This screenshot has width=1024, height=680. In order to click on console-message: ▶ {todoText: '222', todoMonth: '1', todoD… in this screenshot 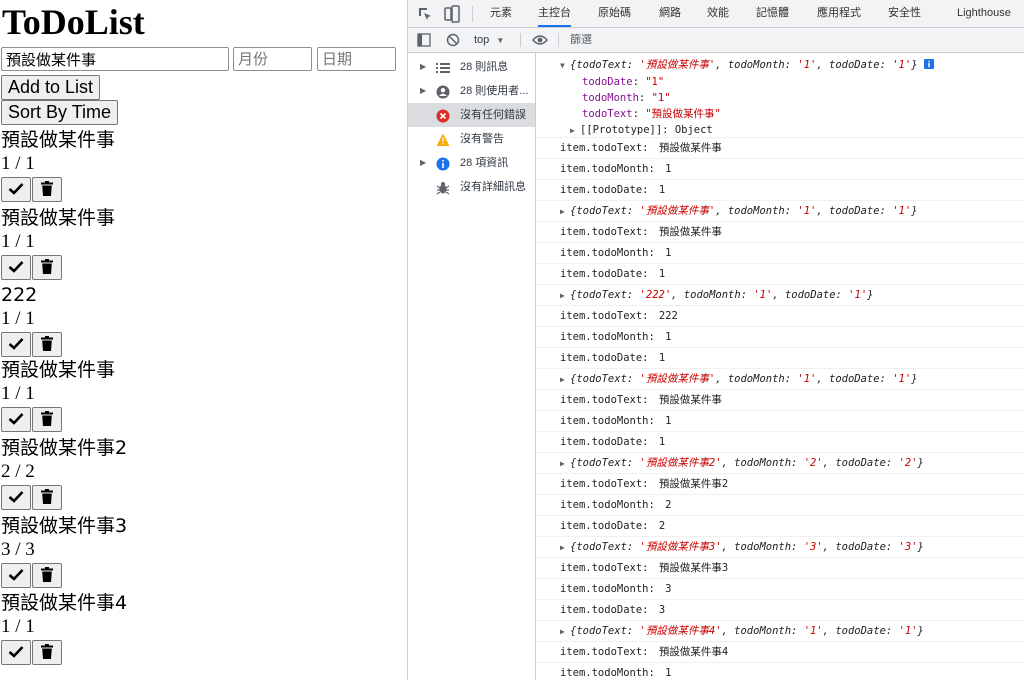, I will do `click(780, 295)`.